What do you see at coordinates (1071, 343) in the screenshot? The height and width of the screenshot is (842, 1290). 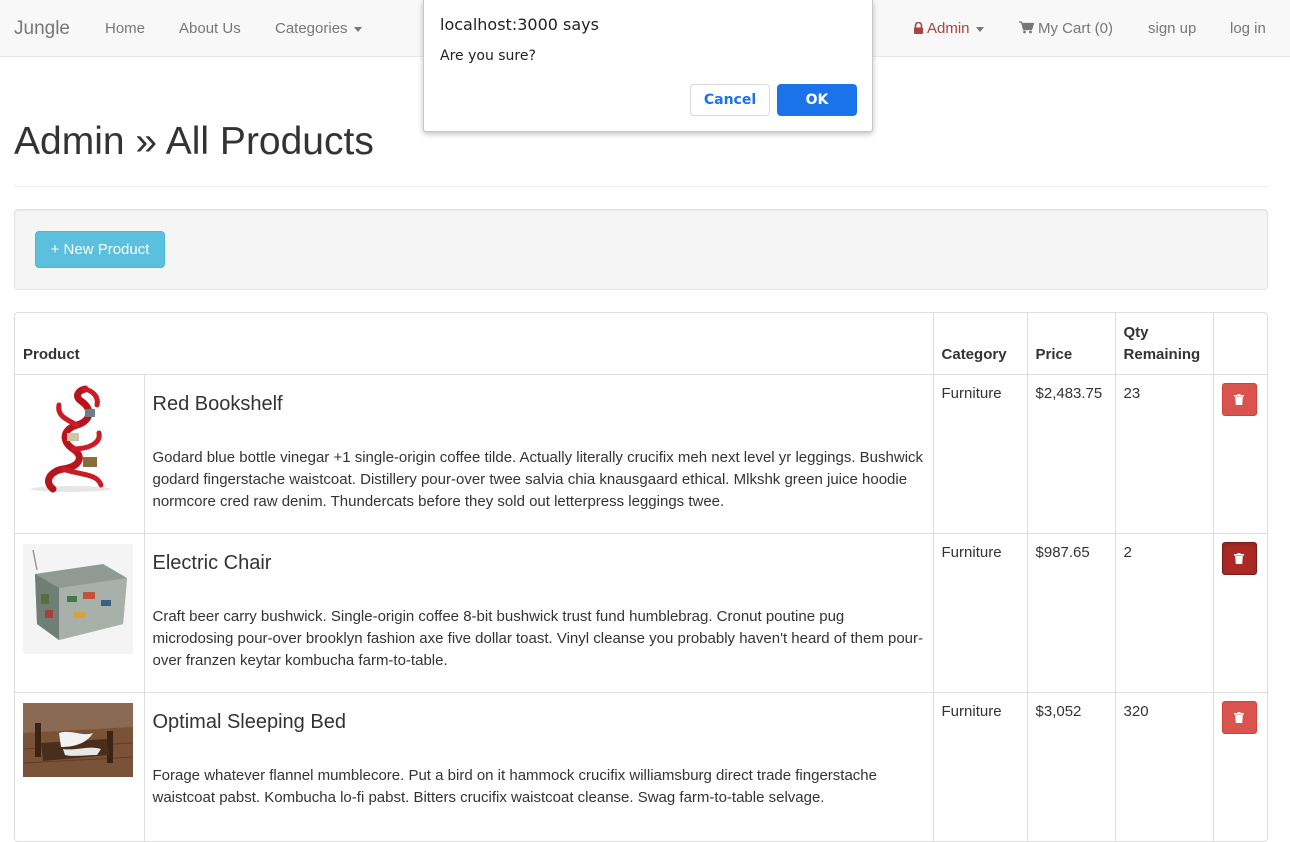 I see `column-header-price: Price` at bounding box center [1071, 343].